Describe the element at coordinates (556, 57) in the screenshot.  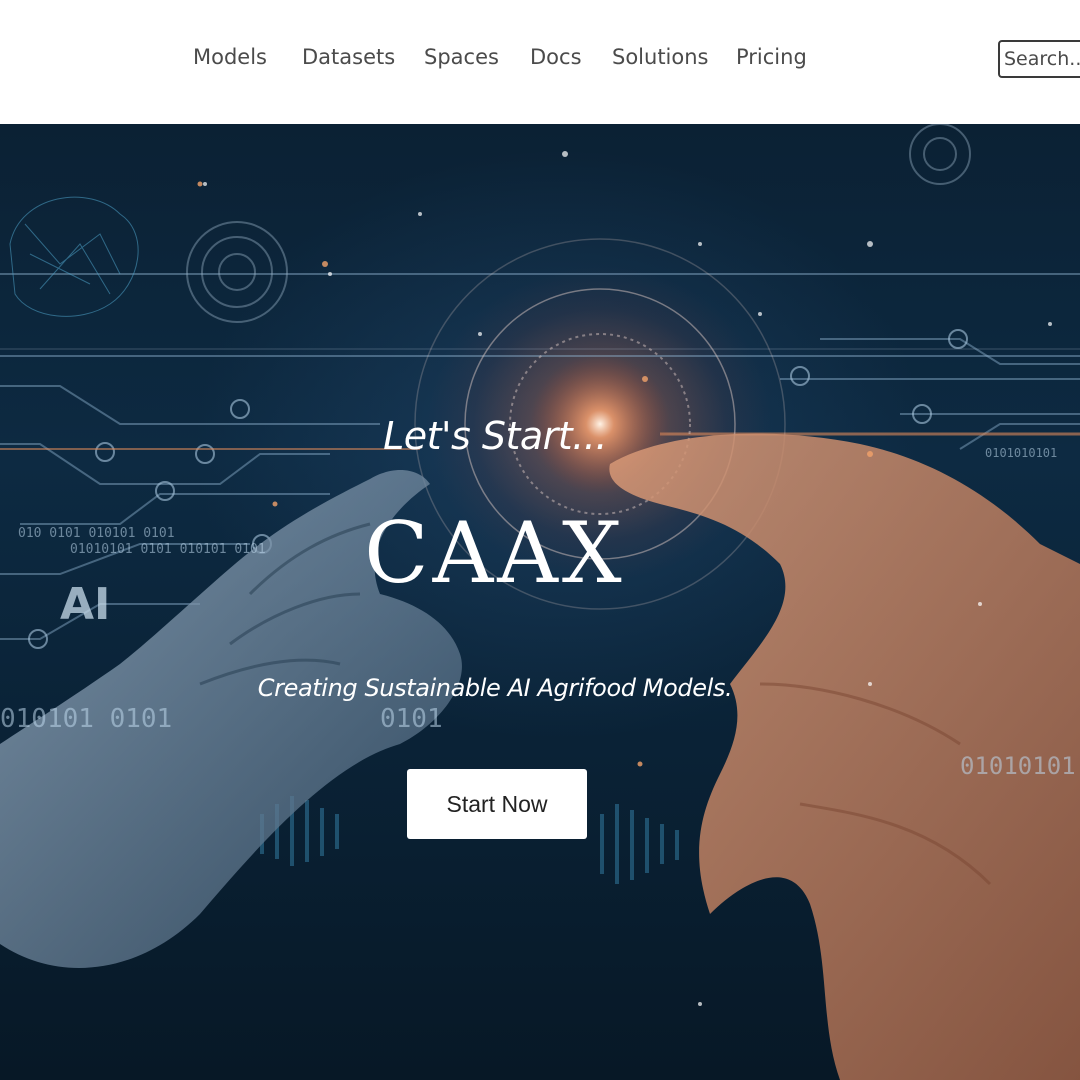
I see `nav-item-docs: Docs` at that location.